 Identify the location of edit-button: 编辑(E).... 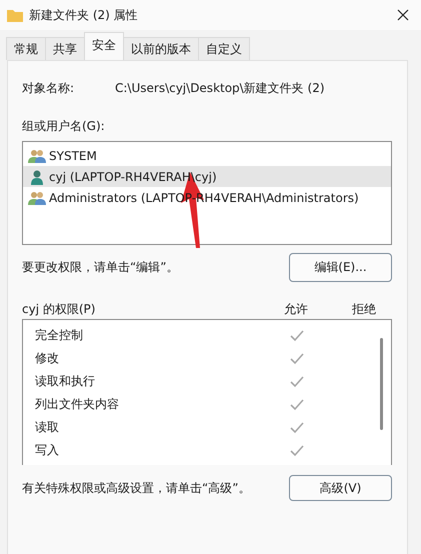
(340, 267).